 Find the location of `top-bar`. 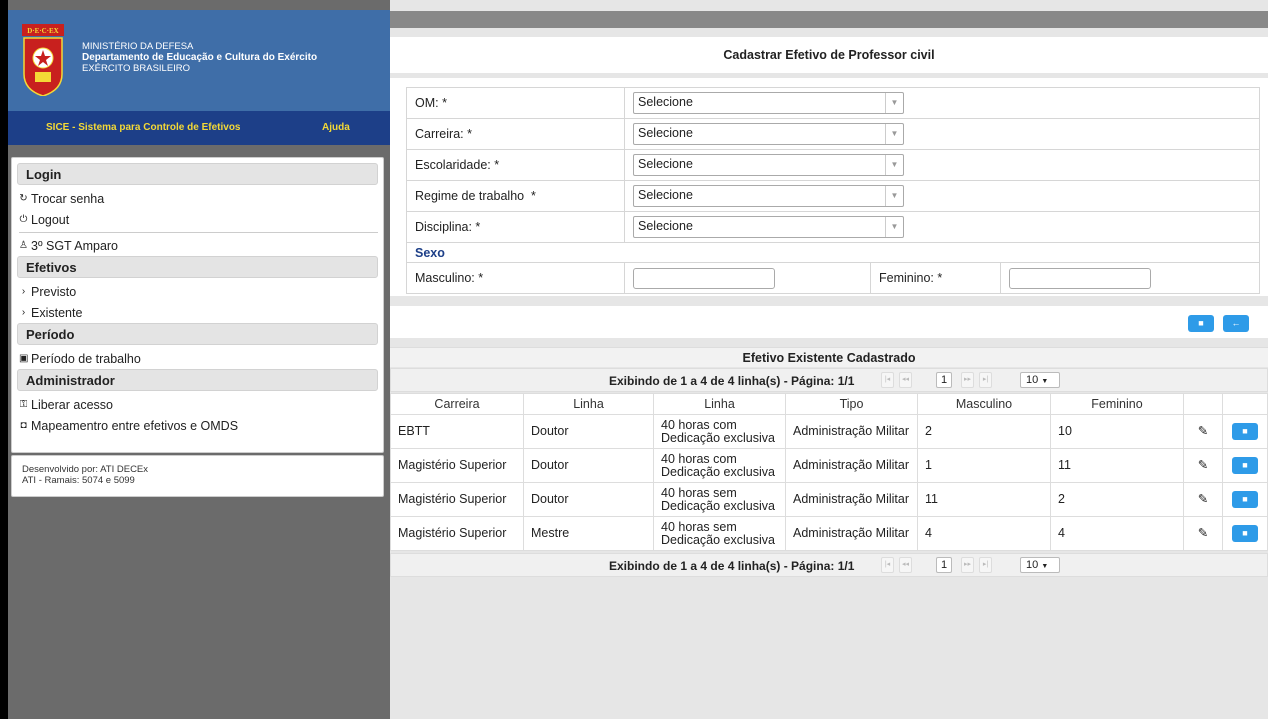

top-bar is located at coordinates (829, 19).